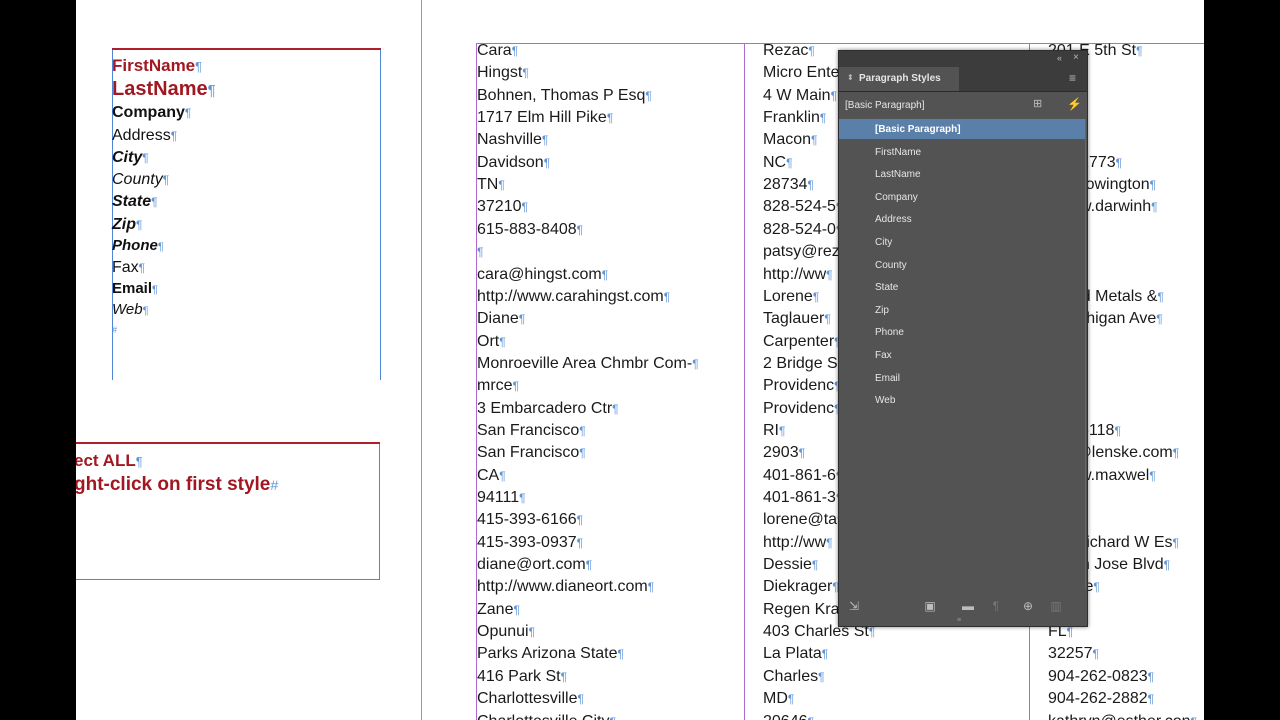  Describe the element at coordinates (1028, 606) in the screenshot. I see `new-style-icon: ⊕` at that location.